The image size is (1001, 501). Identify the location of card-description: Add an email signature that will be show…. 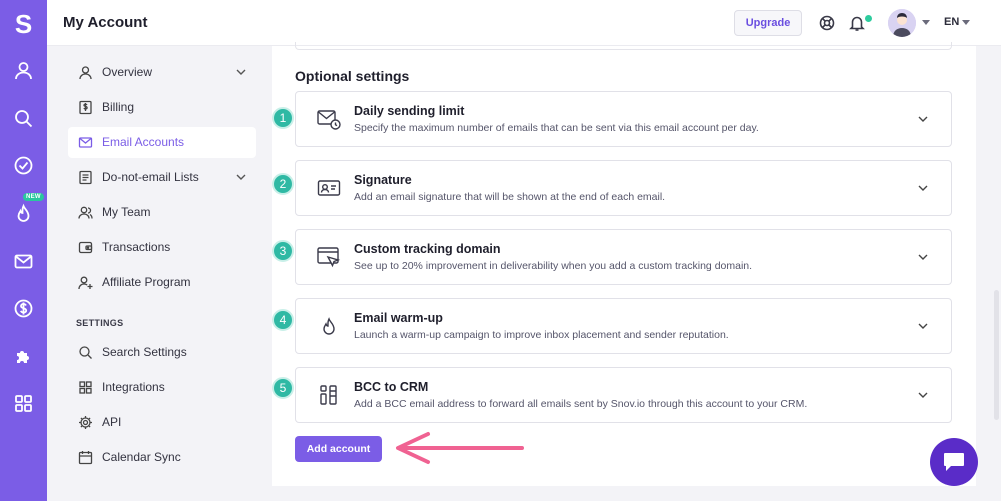
(510, 197).